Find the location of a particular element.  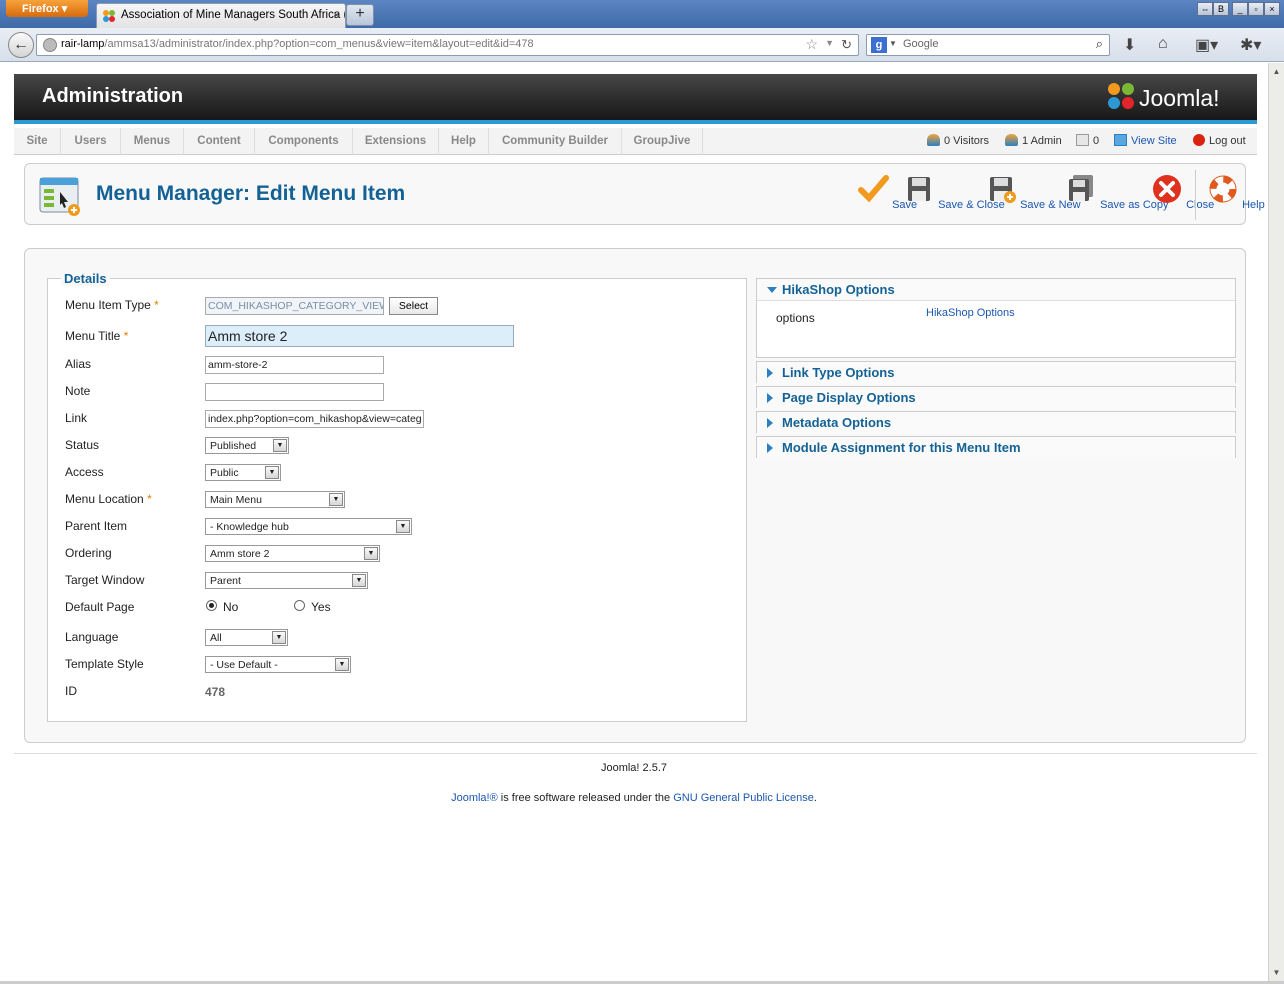

hikashop-options-link: HikaShop Options is located at coordinates (970, 313).